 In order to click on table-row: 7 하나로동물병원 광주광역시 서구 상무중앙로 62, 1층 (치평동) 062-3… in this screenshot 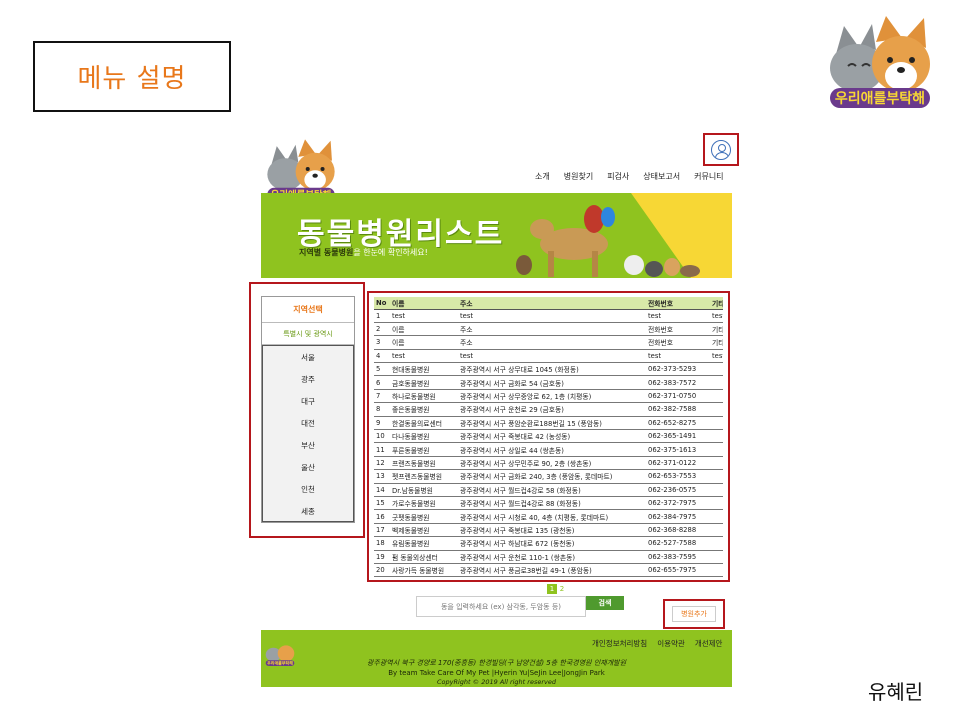, I will do `click(548, 396)`.